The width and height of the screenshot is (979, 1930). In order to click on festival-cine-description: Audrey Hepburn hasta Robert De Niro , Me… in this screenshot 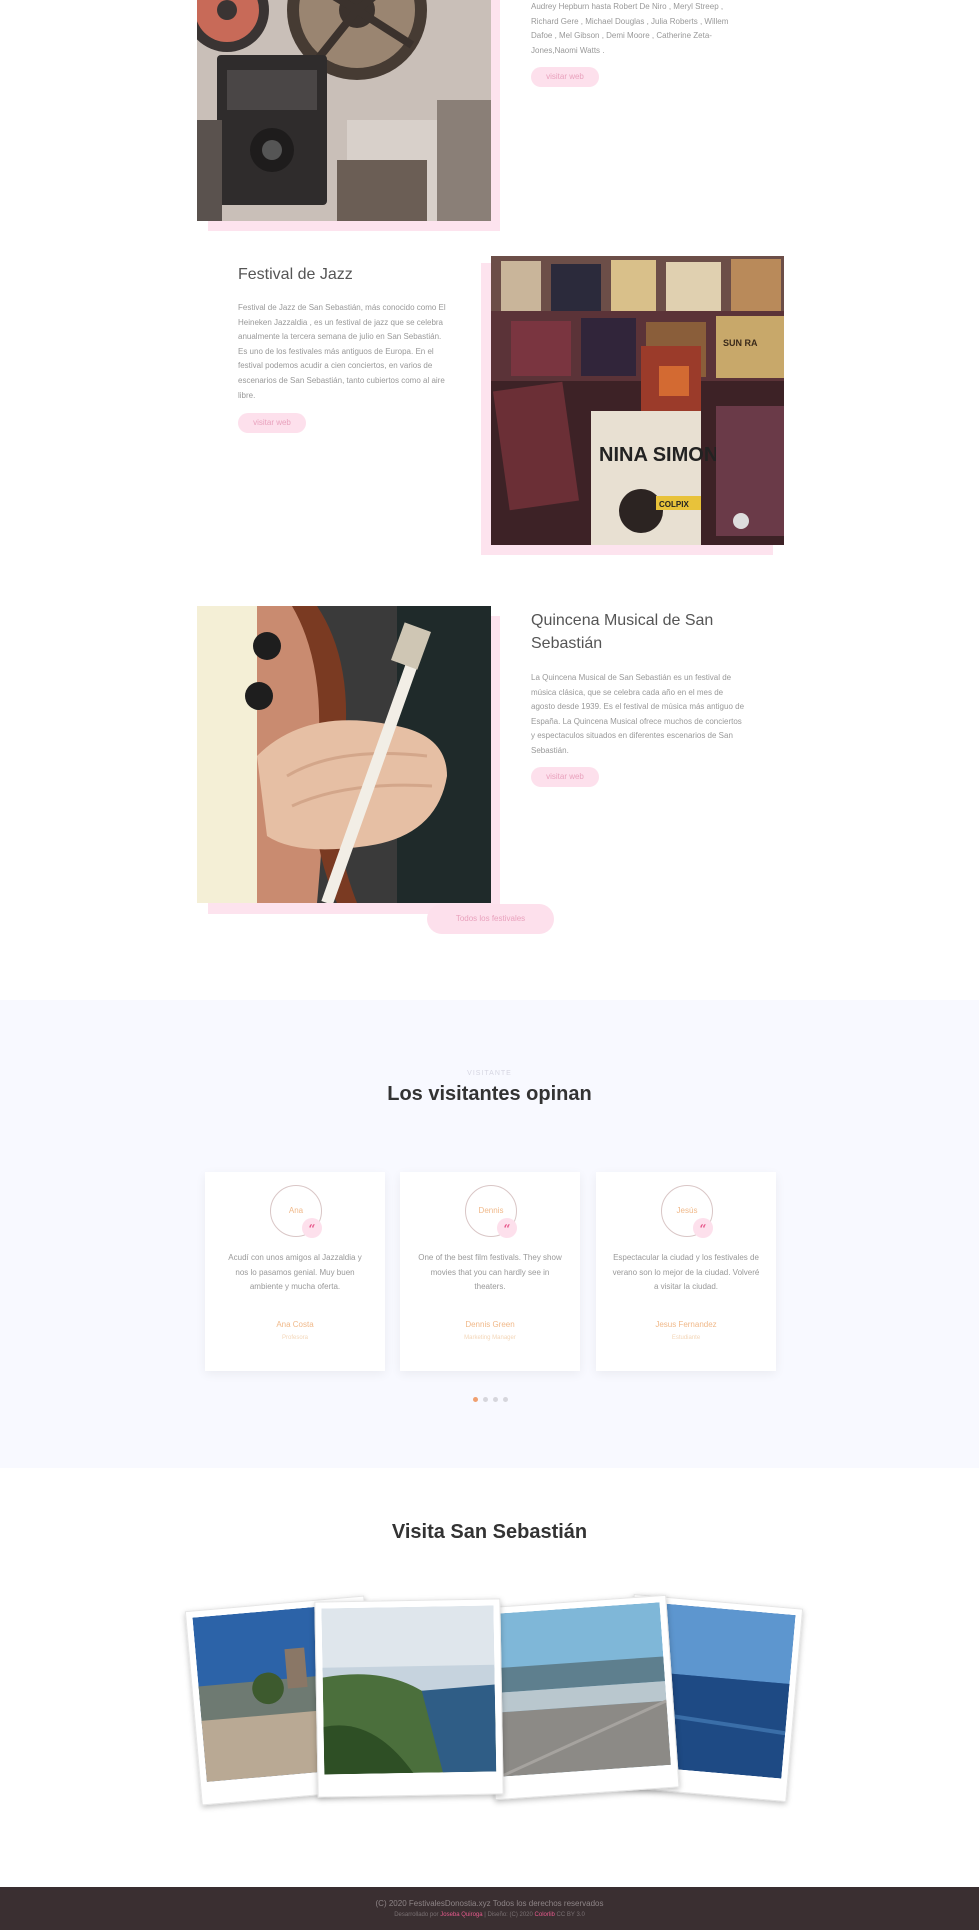, I will do `click(630, 28)`.